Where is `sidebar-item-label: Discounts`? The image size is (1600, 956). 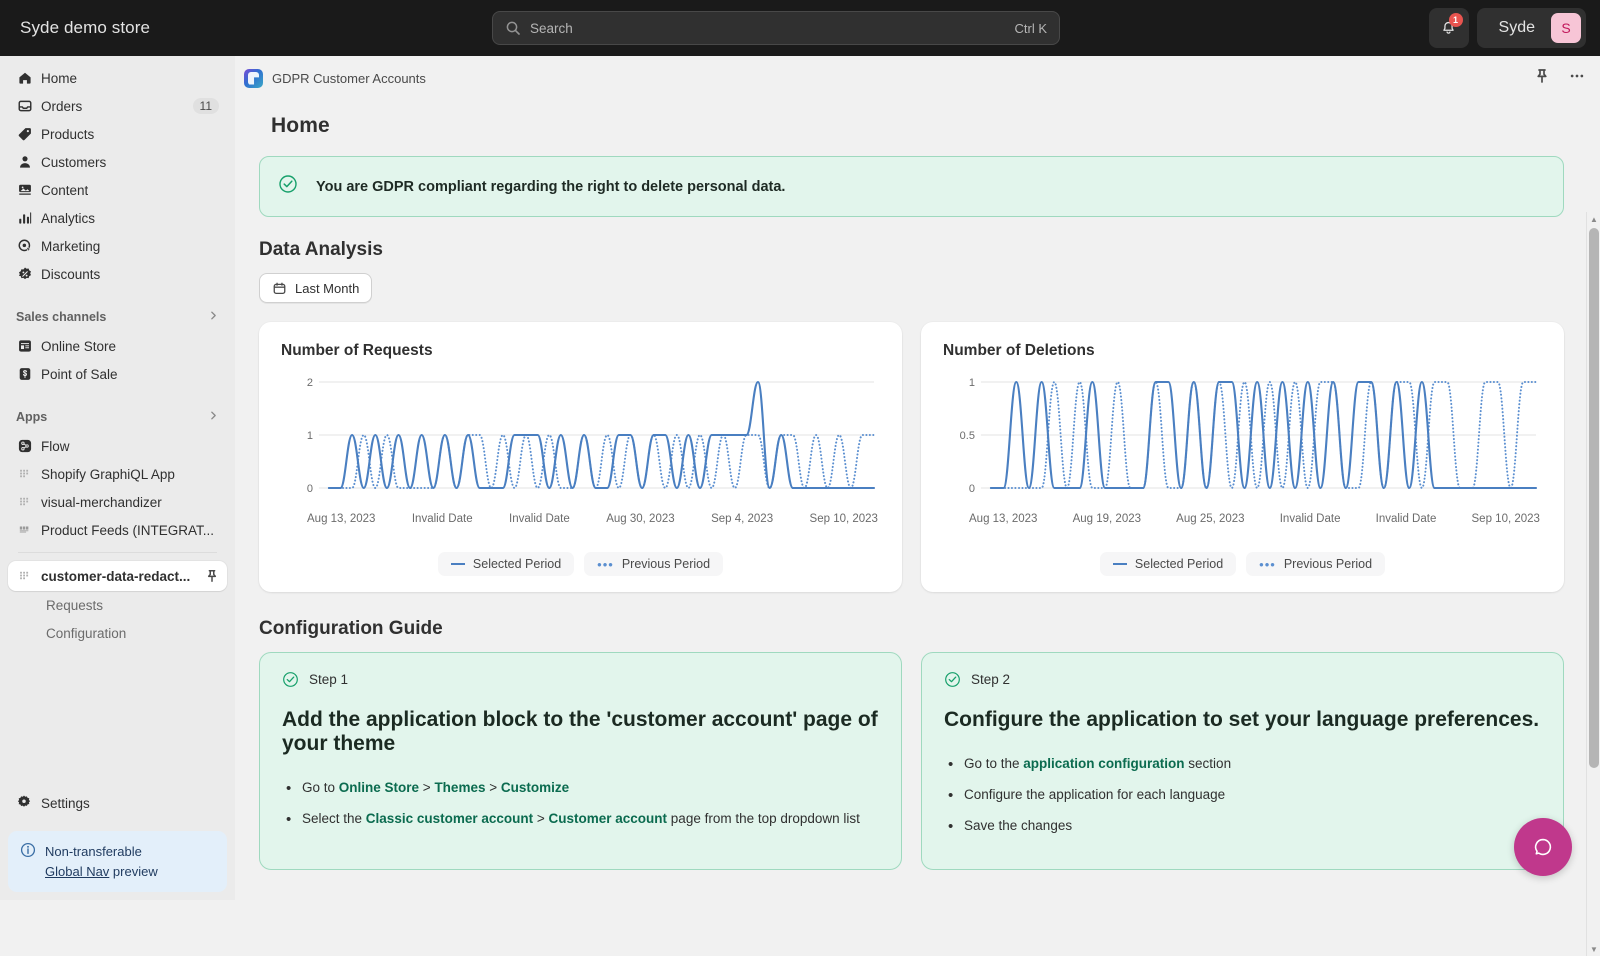
sidebar-item-label: Discounts is located at coordinates (71, 274).